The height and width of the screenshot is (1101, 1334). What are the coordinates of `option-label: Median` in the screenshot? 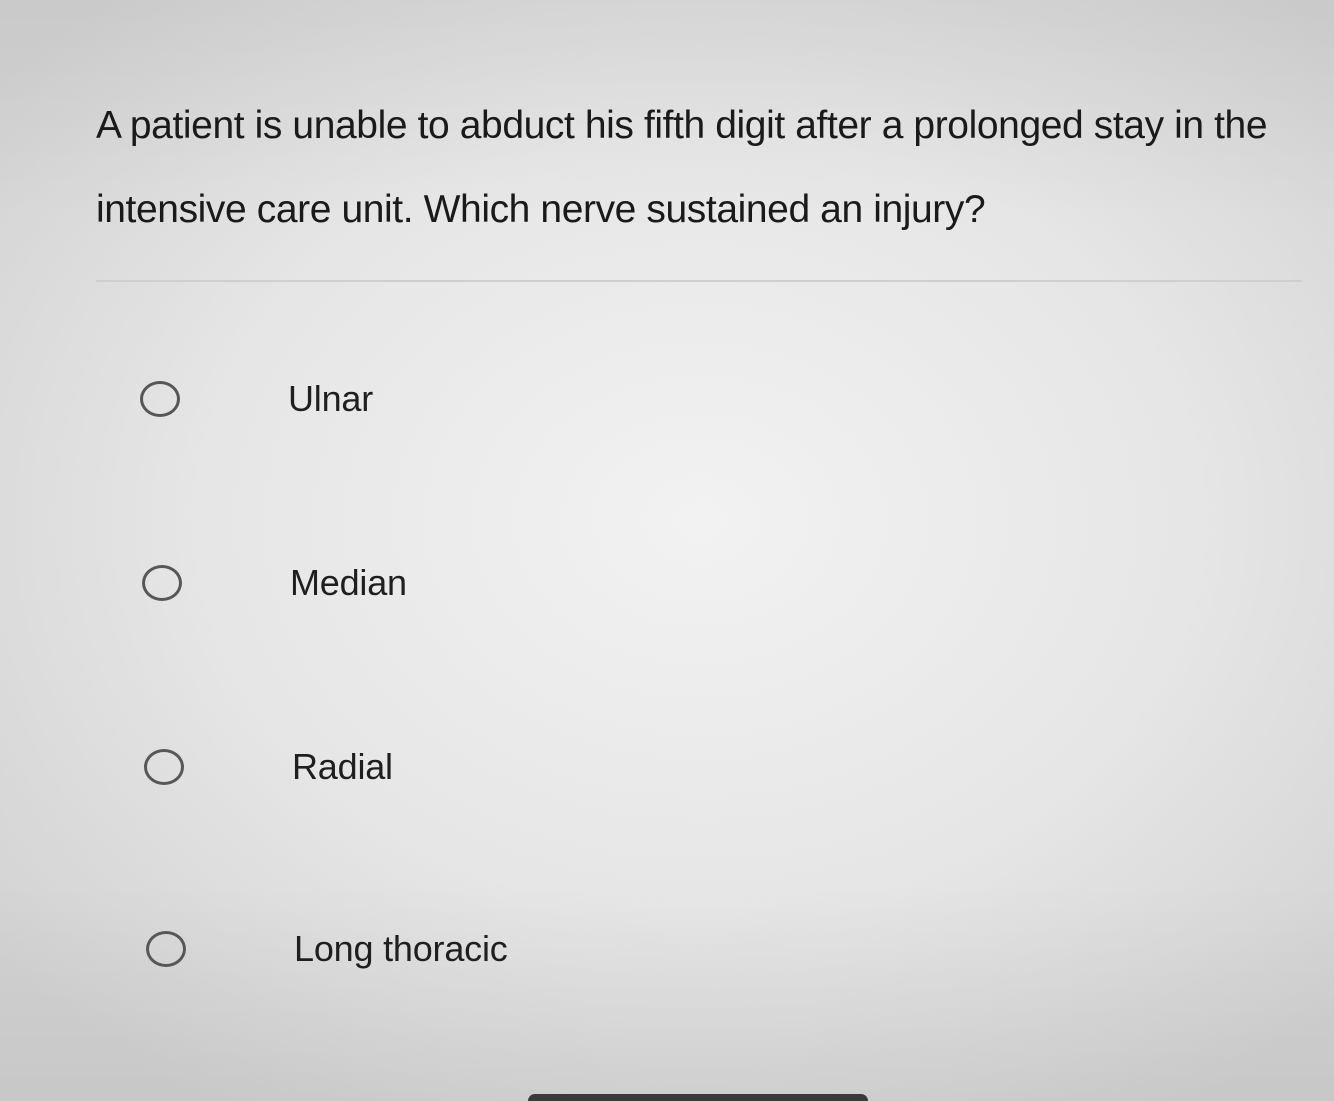 It's located at (348, 582).